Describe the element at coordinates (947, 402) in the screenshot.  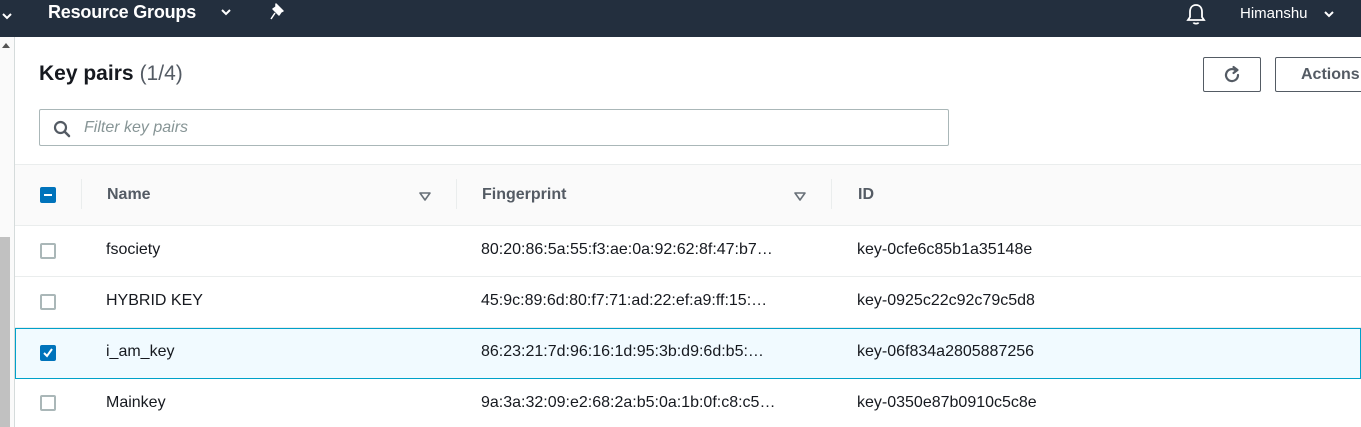
I see `key-id: key-0350e87b0910c5c8e` at that location.